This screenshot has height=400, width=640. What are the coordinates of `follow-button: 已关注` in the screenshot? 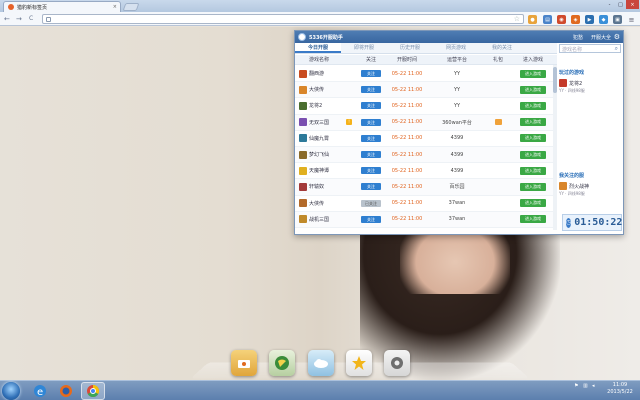 It's located at (371, 203).